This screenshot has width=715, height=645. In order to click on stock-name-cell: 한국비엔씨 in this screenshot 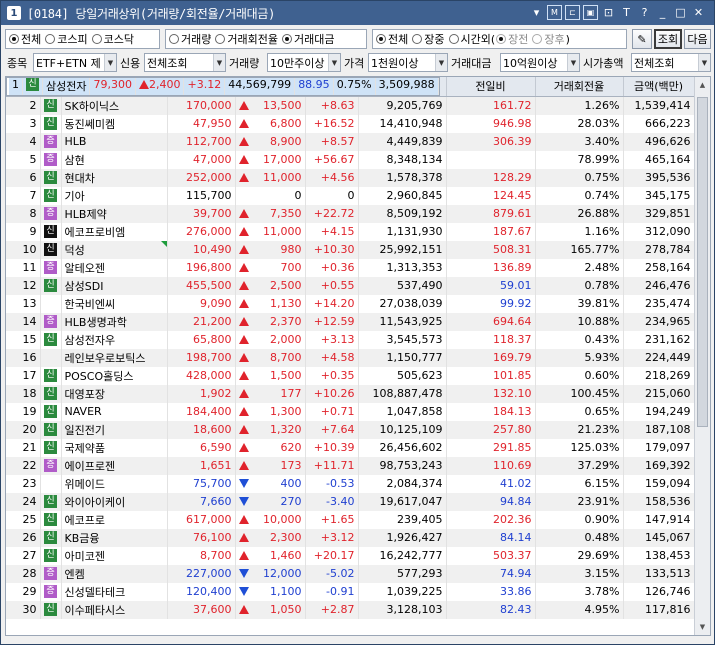, I will do `click(114, 303)`.